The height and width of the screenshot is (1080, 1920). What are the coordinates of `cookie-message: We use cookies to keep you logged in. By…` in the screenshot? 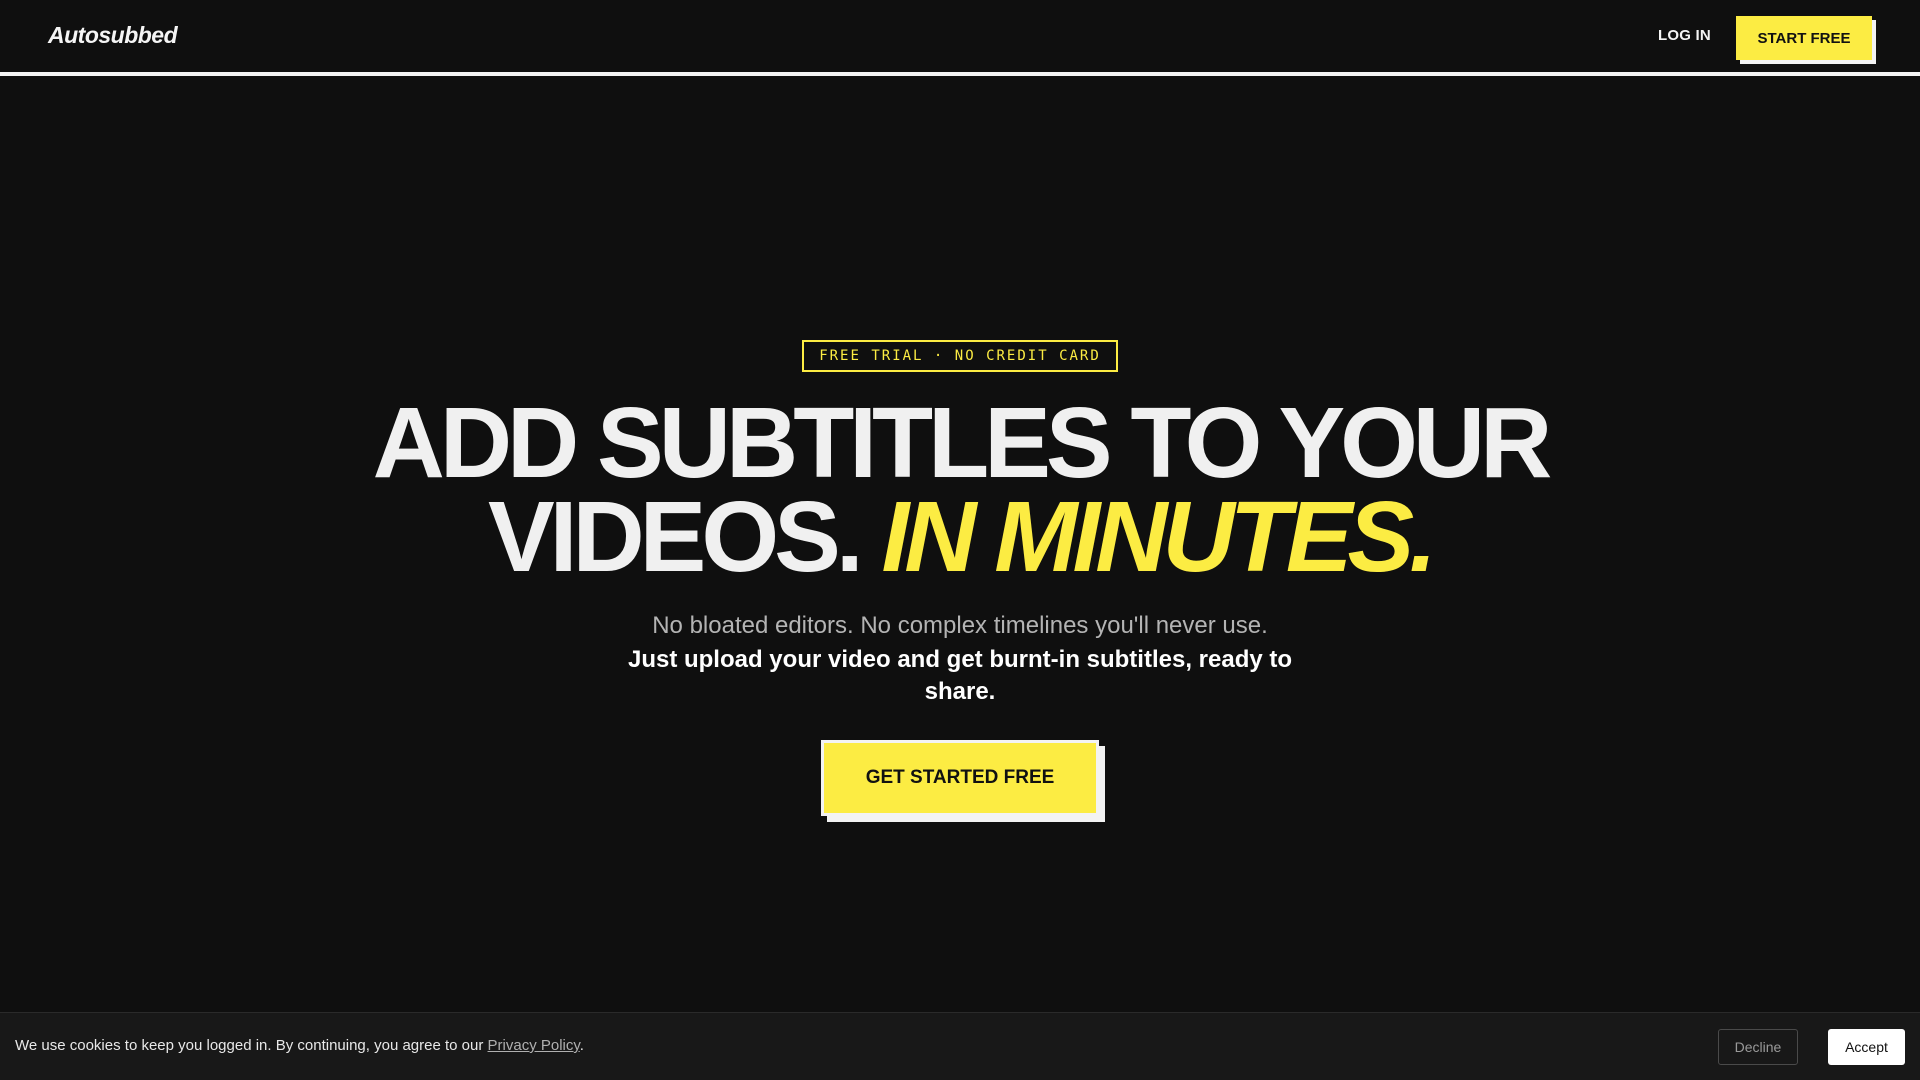 It's located at (299, 1045).